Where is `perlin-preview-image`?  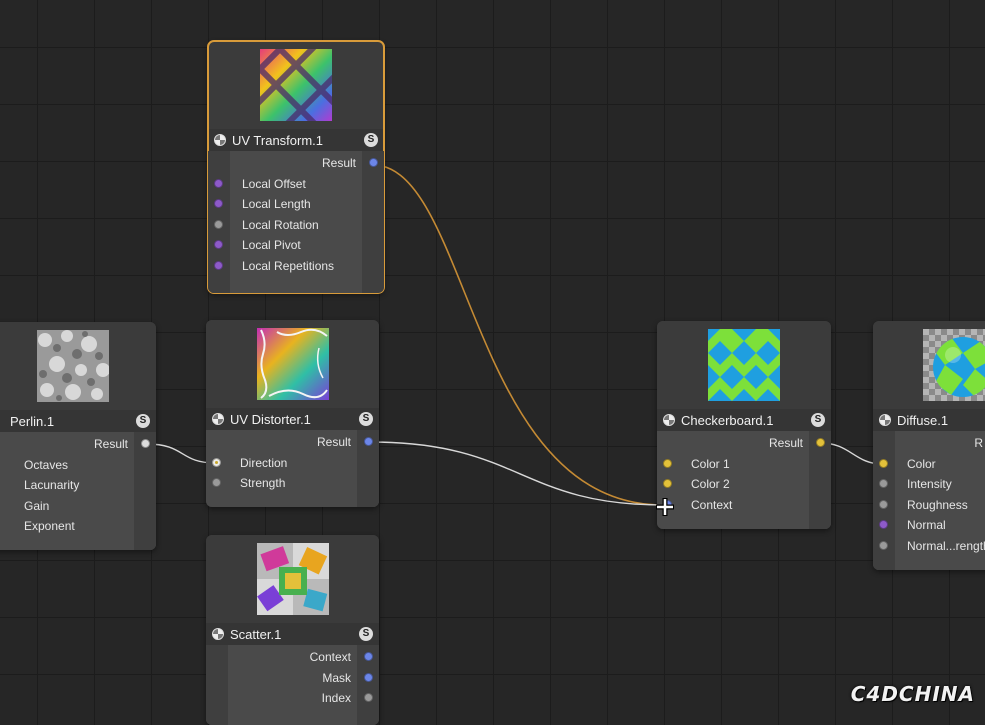 perlin-preview-image is located at coordinates (73, 366).